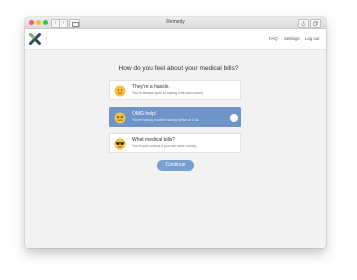  Describe the element at coordinates (120, 118) in the screenshot. I see `confounded-face-icon` at that location.